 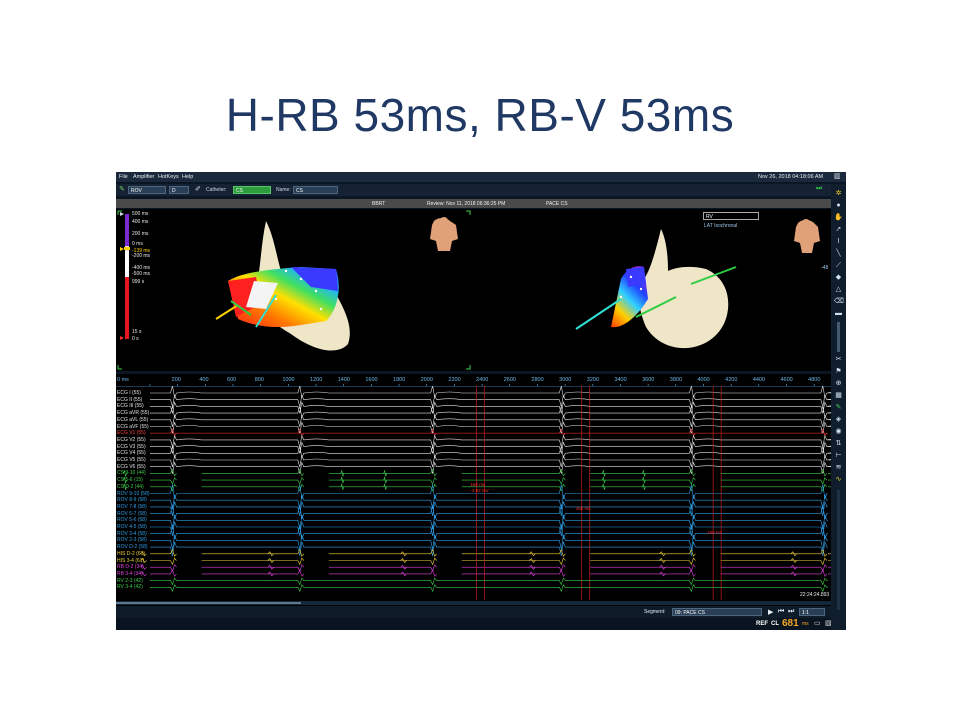 I want to click on mode-select: D, so click(x=179, y=190).